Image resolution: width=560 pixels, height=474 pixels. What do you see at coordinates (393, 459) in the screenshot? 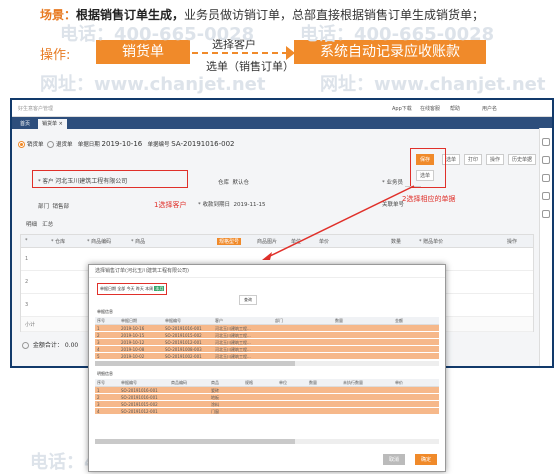
I see `cancel-button: 取消` at bounding box center [393, 459].